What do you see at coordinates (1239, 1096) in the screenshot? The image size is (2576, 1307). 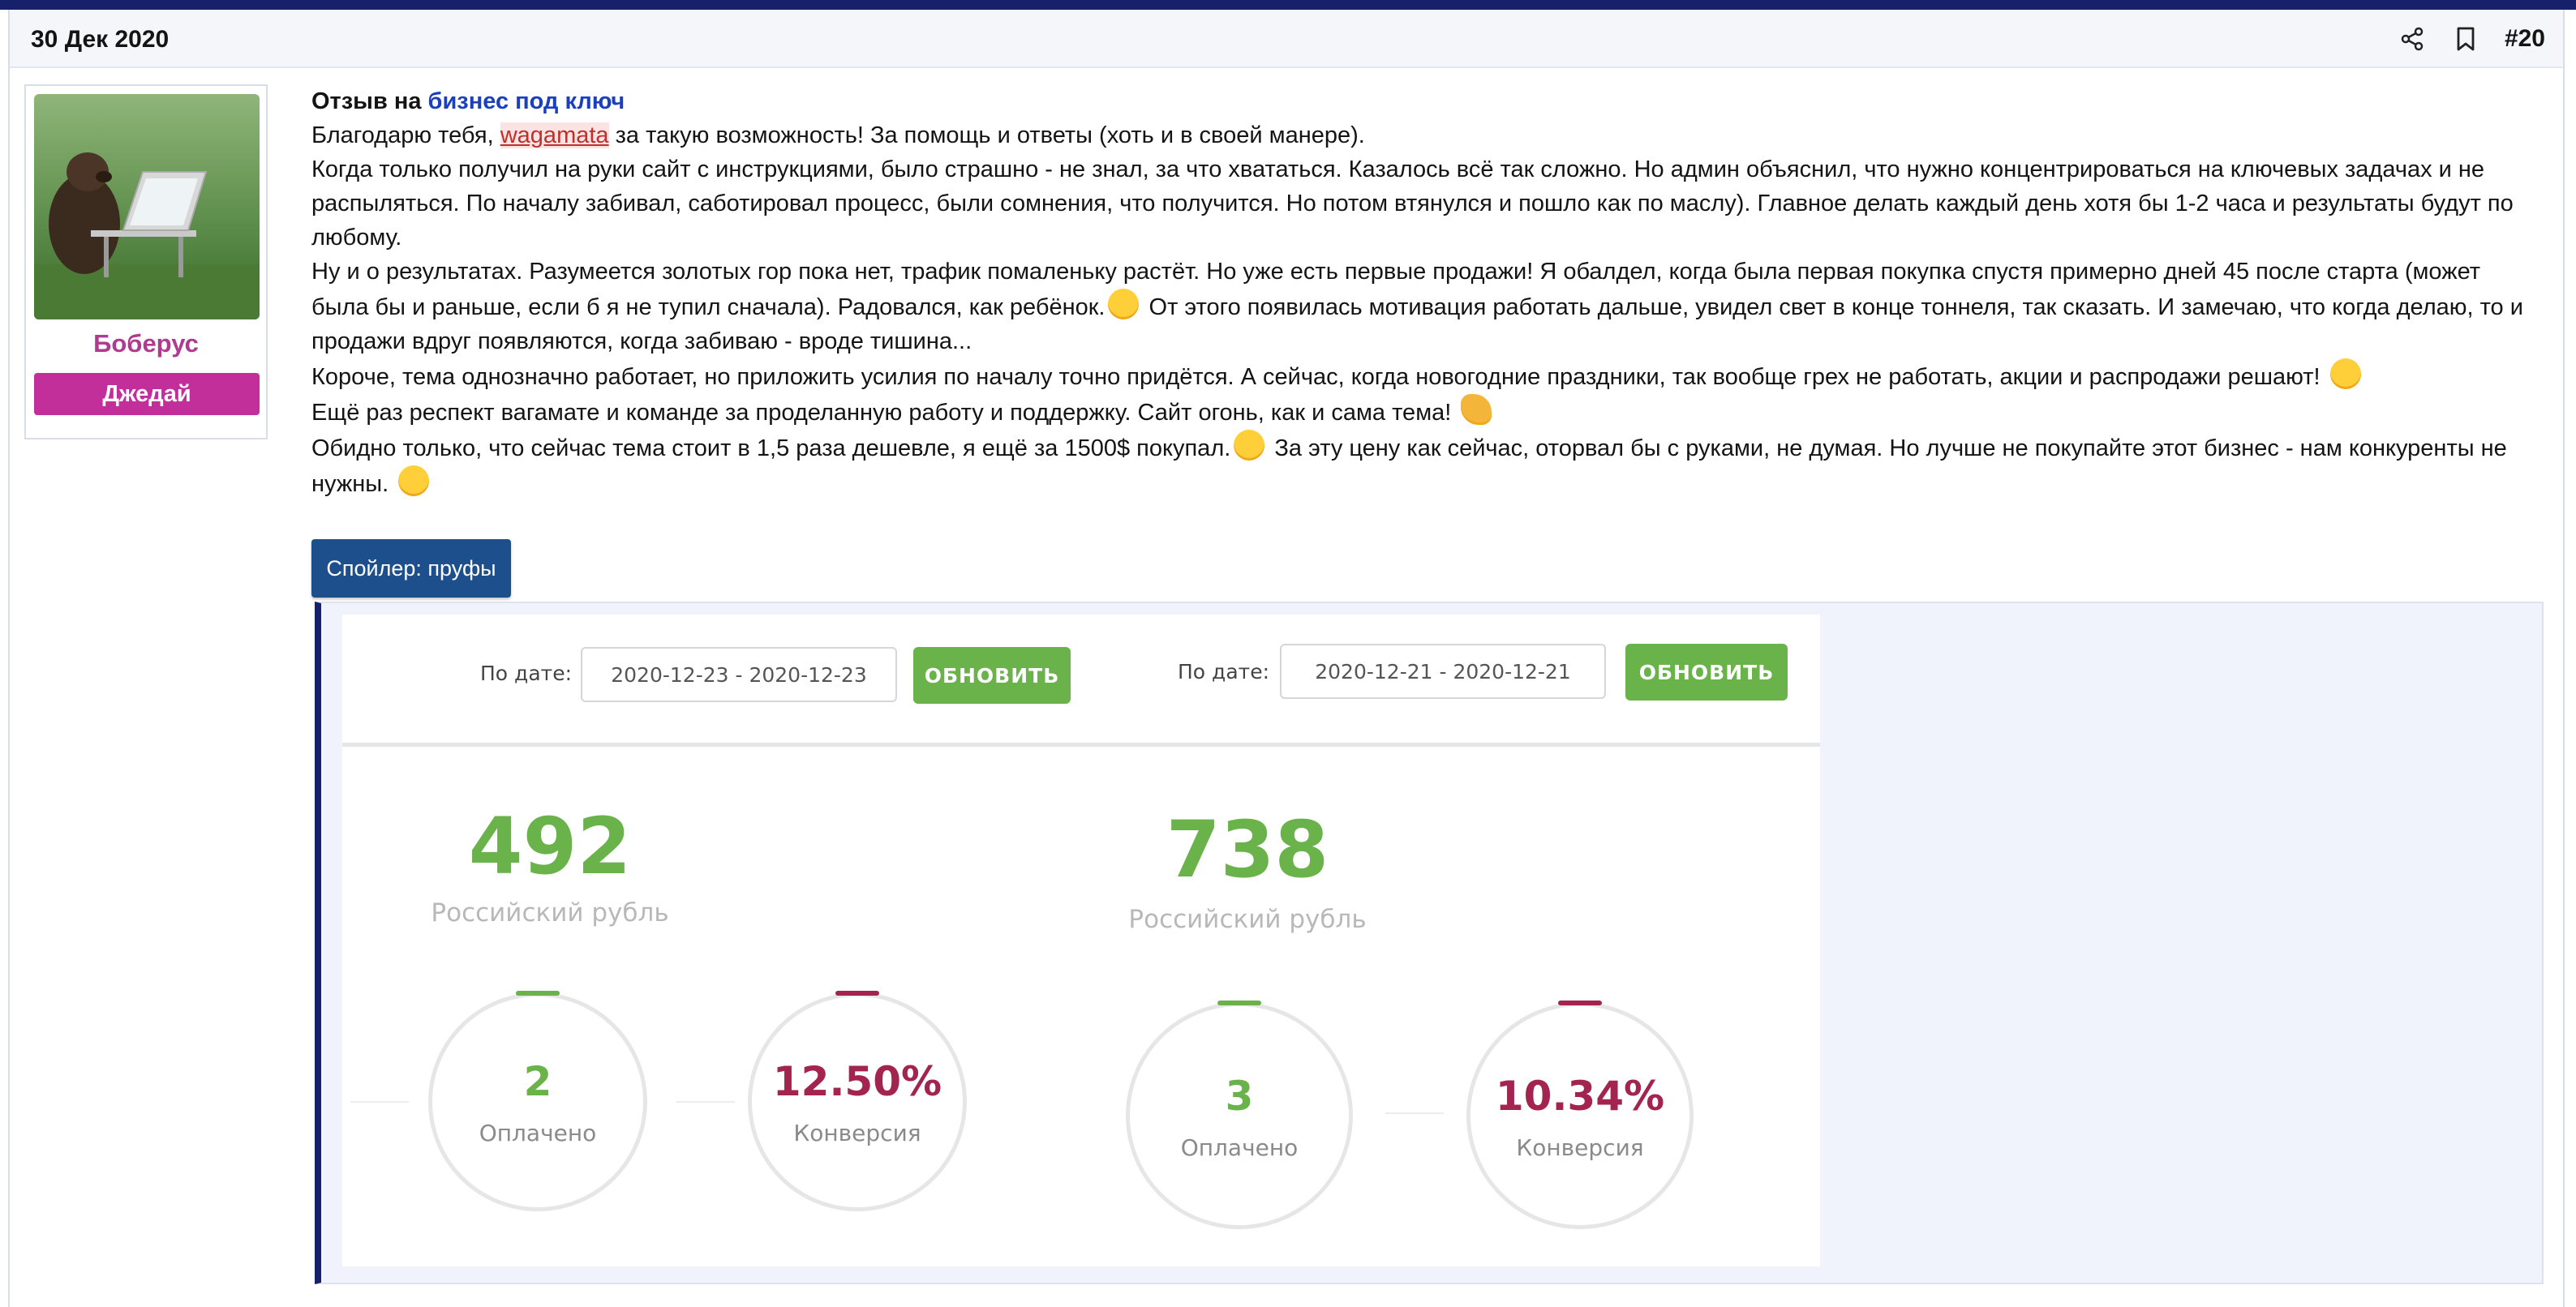 I see `paid-count-value: 3` at bounding box center [1239, 1096].